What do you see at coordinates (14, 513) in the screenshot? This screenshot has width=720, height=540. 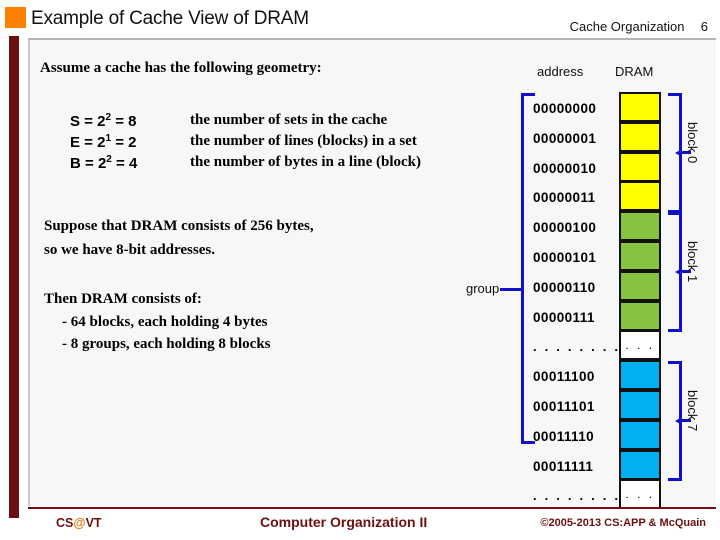 I see `left-accent-bar-foot` at bounding box center [14, 513].